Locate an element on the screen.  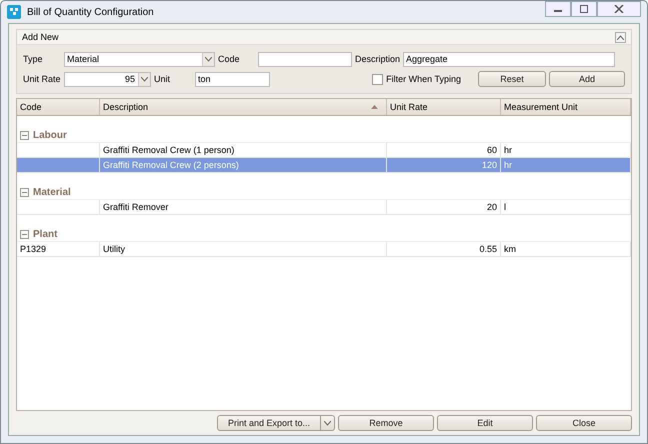
group-header: Labour is located at coordinates (50, 135).